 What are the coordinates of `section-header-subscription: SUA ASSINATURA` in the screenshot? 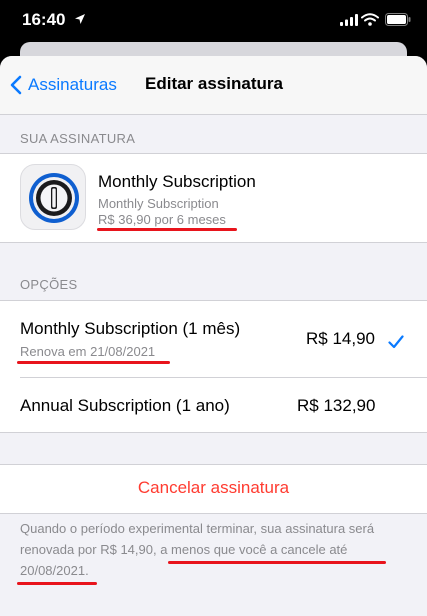 It's located at (78, 138).